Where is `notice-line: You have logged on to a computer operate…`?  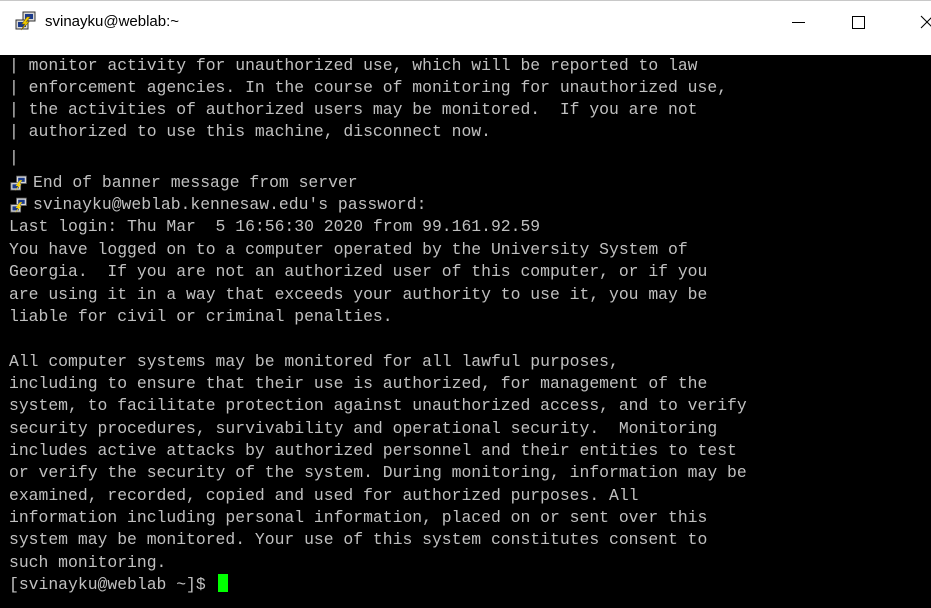
notice-line: You have logged on to a computer operate… is located at coordinates (348, 249).